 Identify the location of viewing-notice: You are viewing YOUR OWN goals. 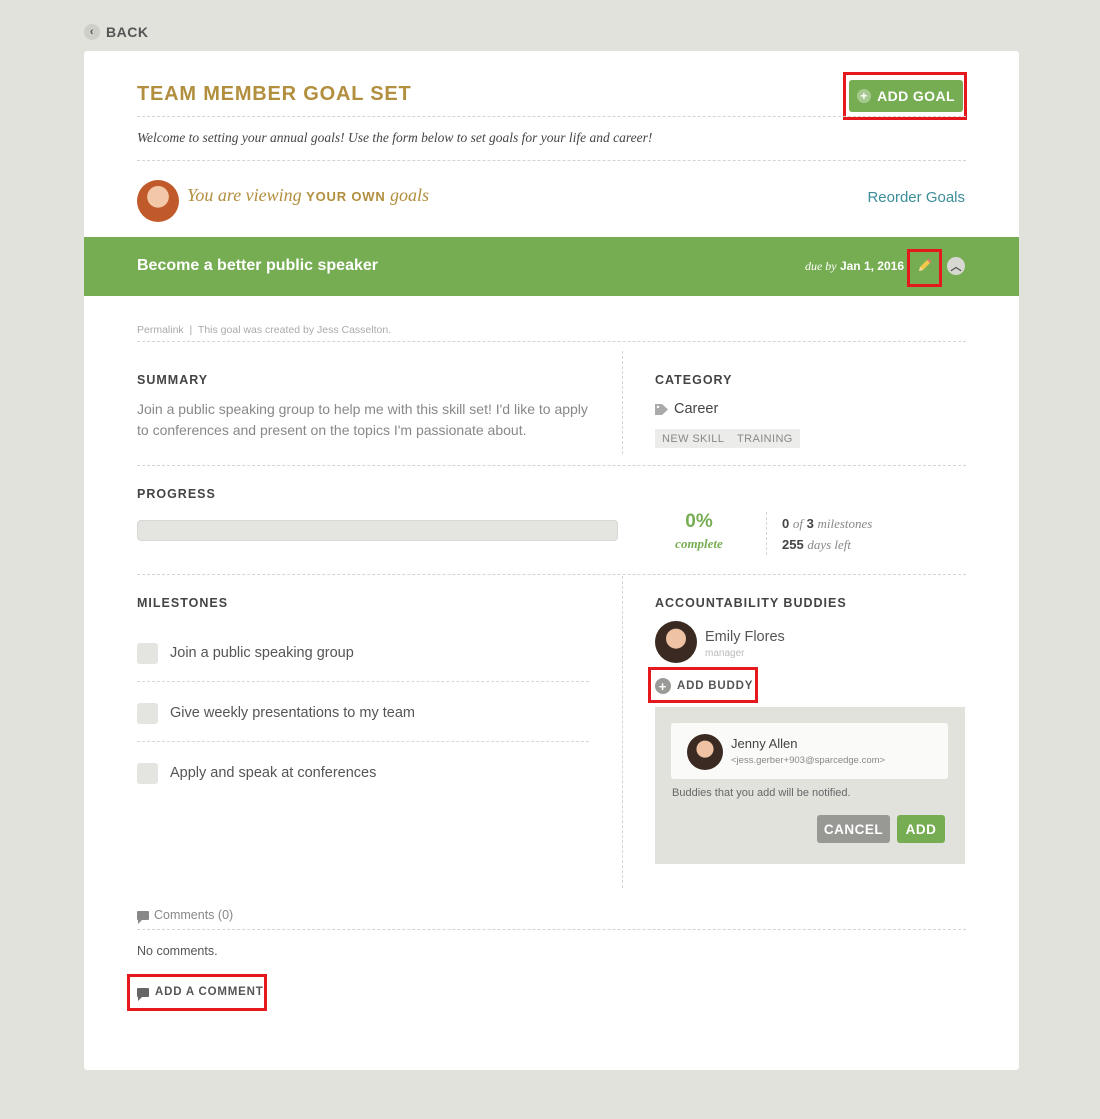
(308, 195).